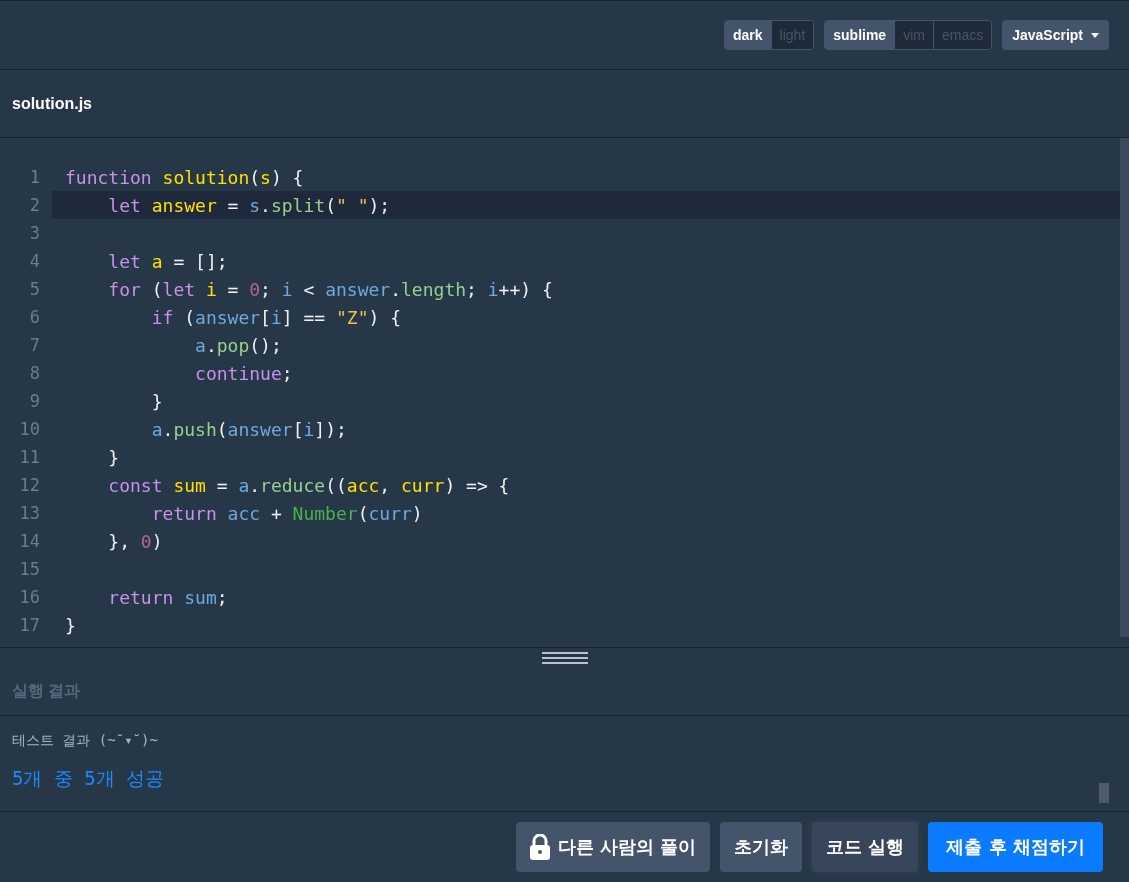 This screenshot has width=1129, height=882. Describe the element at coordinates (243, 373) in the screenshot. I see `code-line: continue;` at that location.